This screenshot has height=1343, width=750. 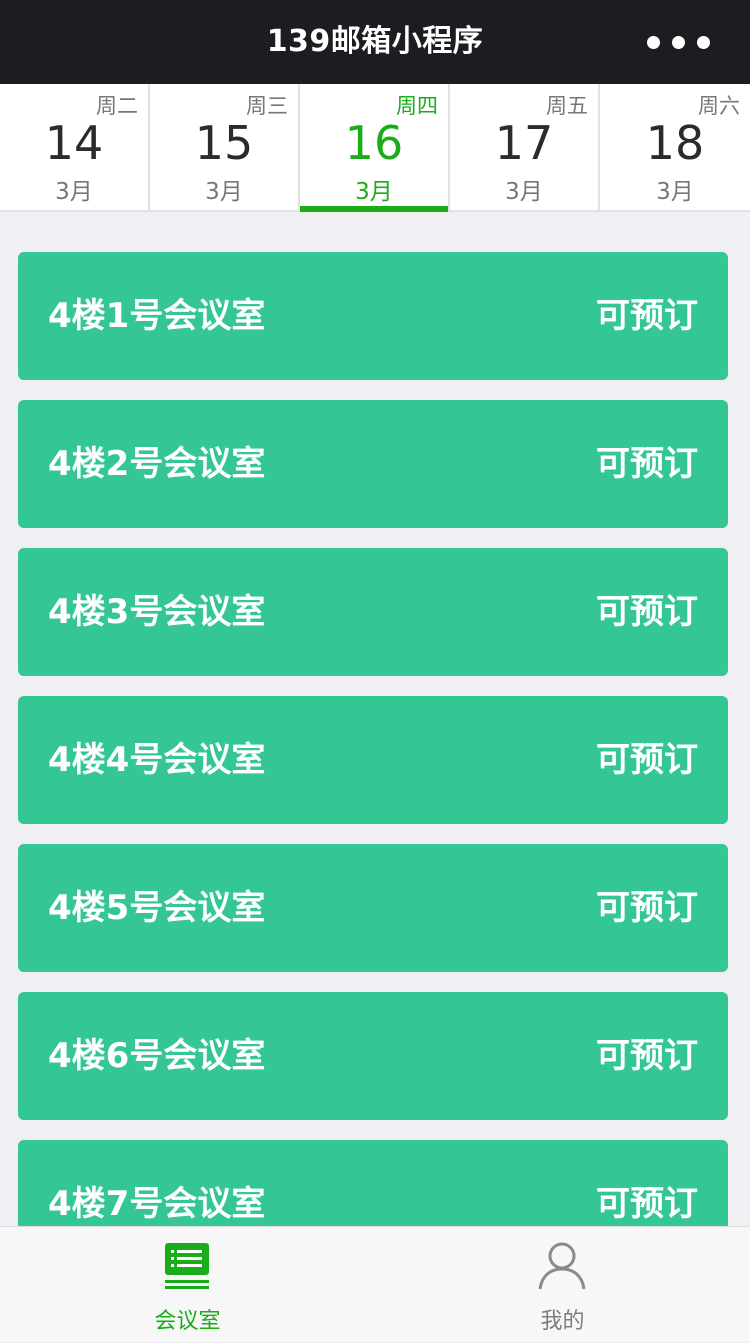 I want to click on tab-mine: 我的, so click(x=562, y=1285).